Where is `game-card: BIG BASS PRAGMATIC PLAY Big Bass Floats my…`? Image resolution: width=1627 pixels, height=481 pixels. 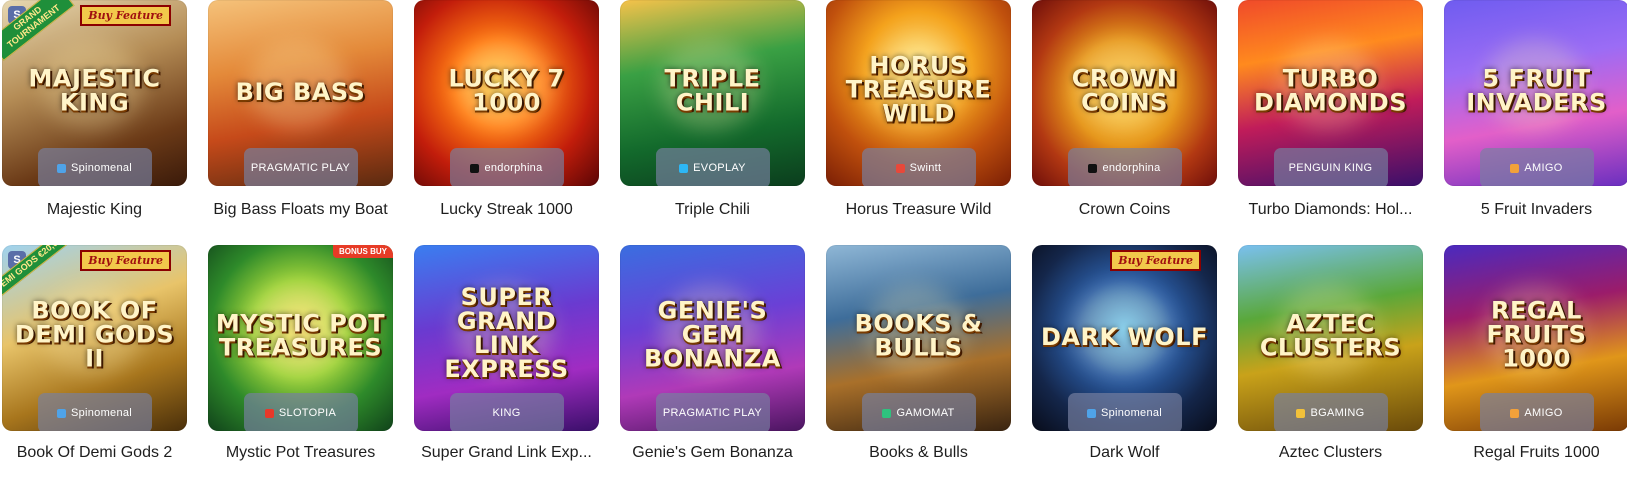 game-card: BIG BASS PRAGMATIC PLAY Big Bass Floats my… is located at coordinates (300, 118).